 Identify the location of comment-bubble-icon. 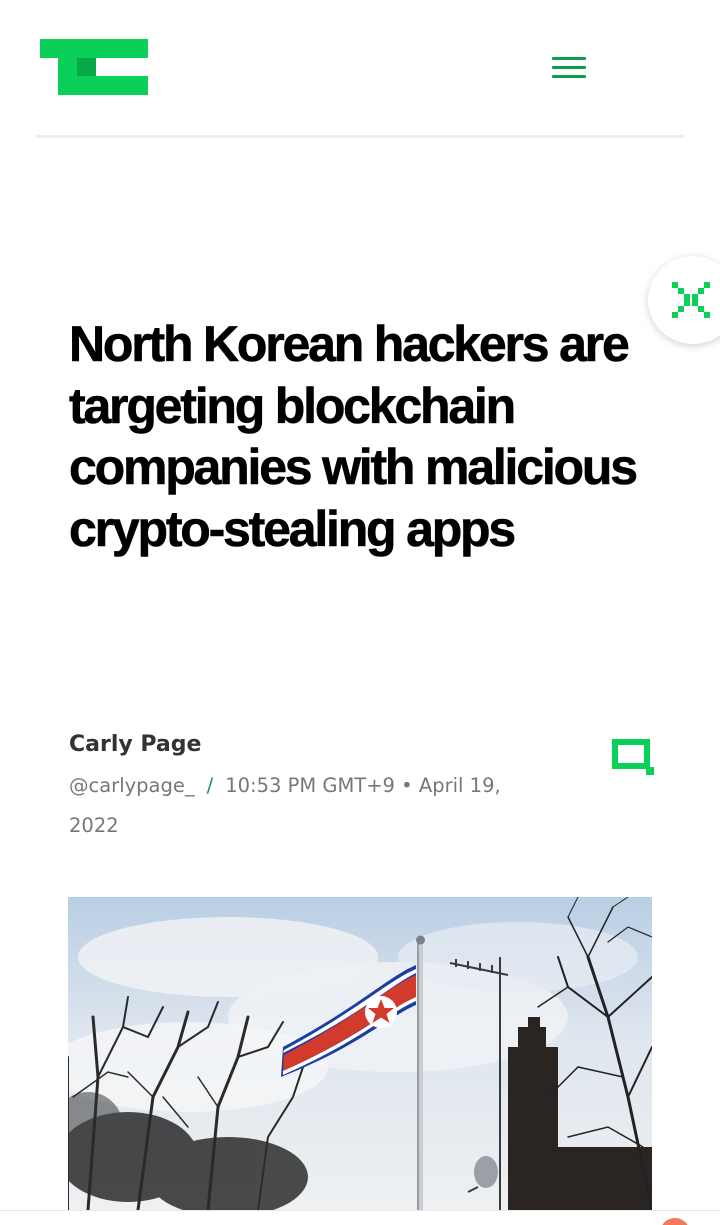
(633, 757).